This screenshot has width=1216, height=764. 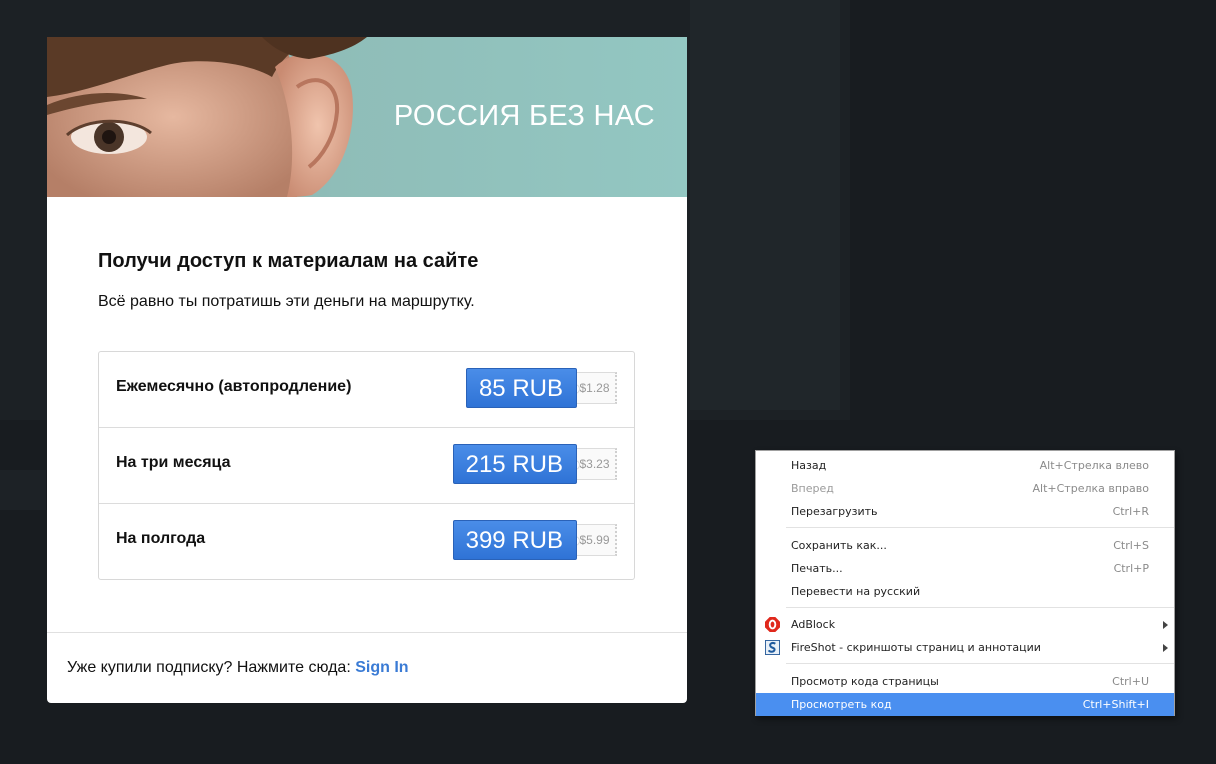 What do you see at coordinates (965, 568) in the screenshot?
I see `menu-item-print: Печать... Ctrl+P` at bounding box center [965, 568].